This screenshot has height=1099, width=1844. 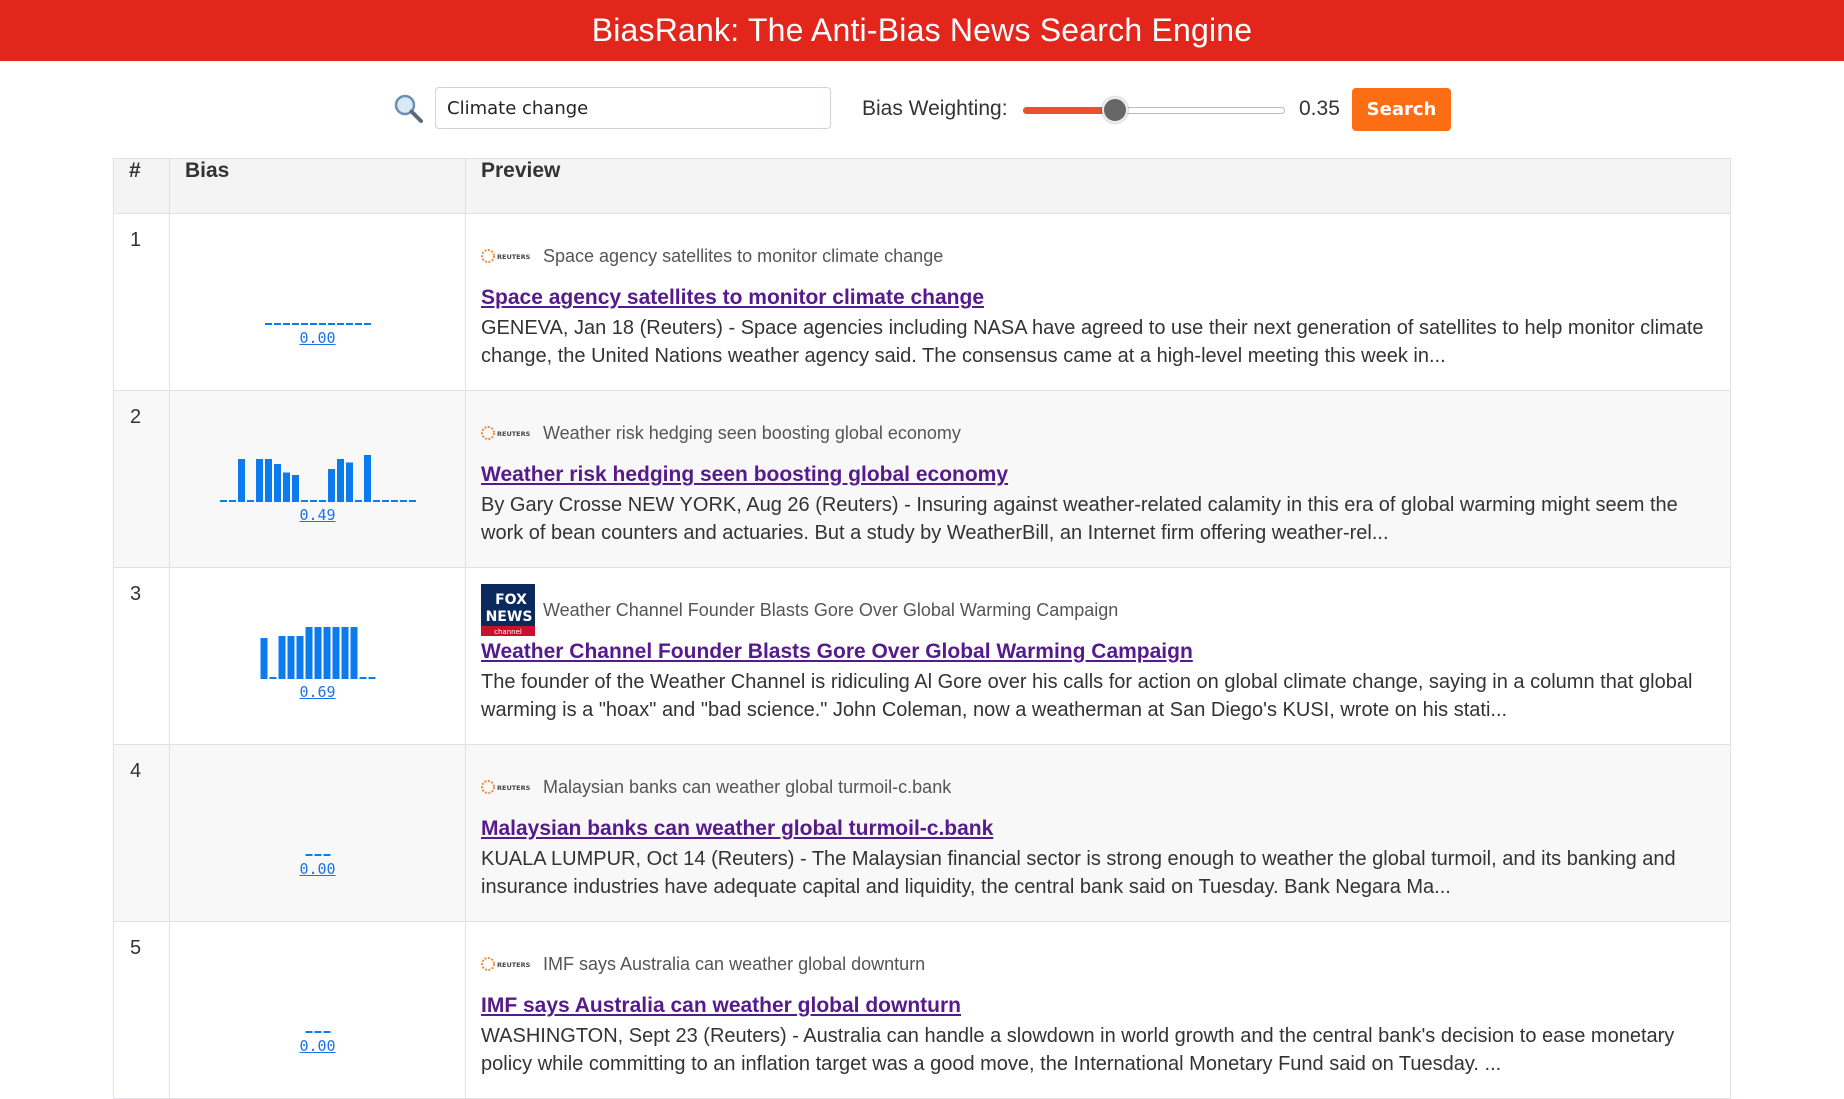 What do you see at coordinates (1319, 108) in the screenshot?
I see `bias-weighting-value: 0.35` at bounding box center [1319, 108].